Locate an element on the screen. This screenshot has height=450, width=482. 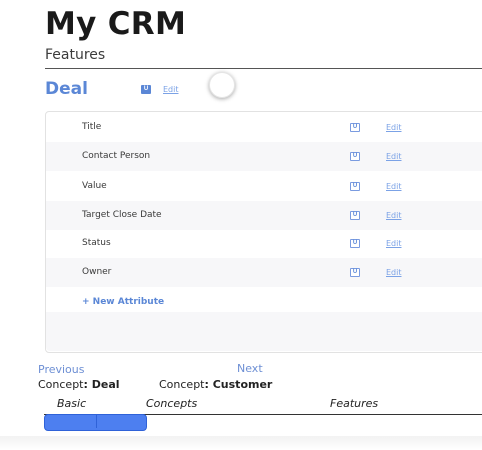
stage-concepts: Concepts is located at coordinates (172, 403).